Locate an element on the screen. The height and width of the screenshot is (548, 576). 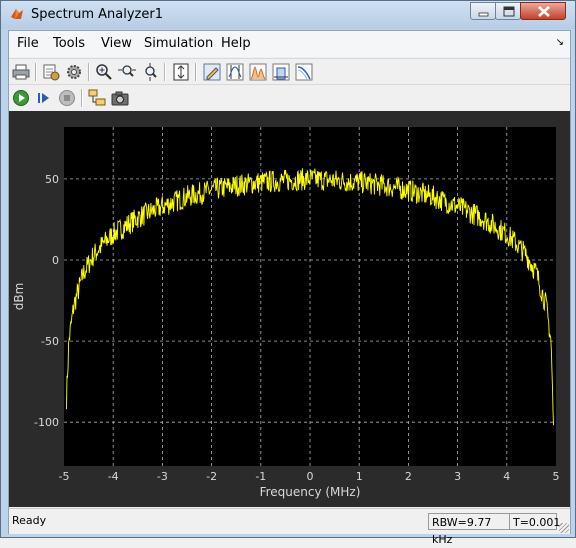
maximize-button is located at coordinates (508, 11).